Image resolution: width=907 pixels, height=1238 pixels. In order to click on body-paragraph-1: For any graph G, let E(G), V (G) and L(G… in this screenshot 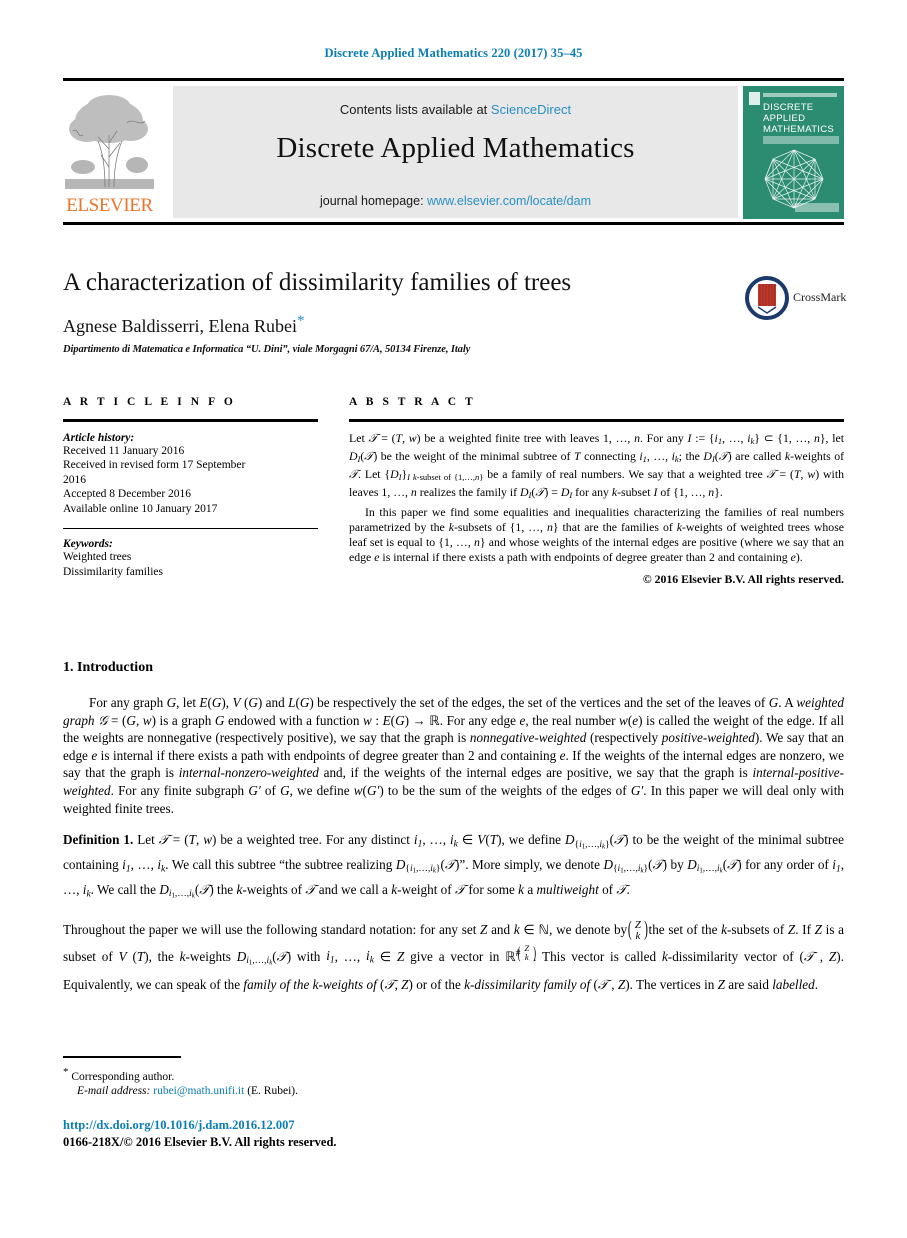, I will do `click(454, 755)`.